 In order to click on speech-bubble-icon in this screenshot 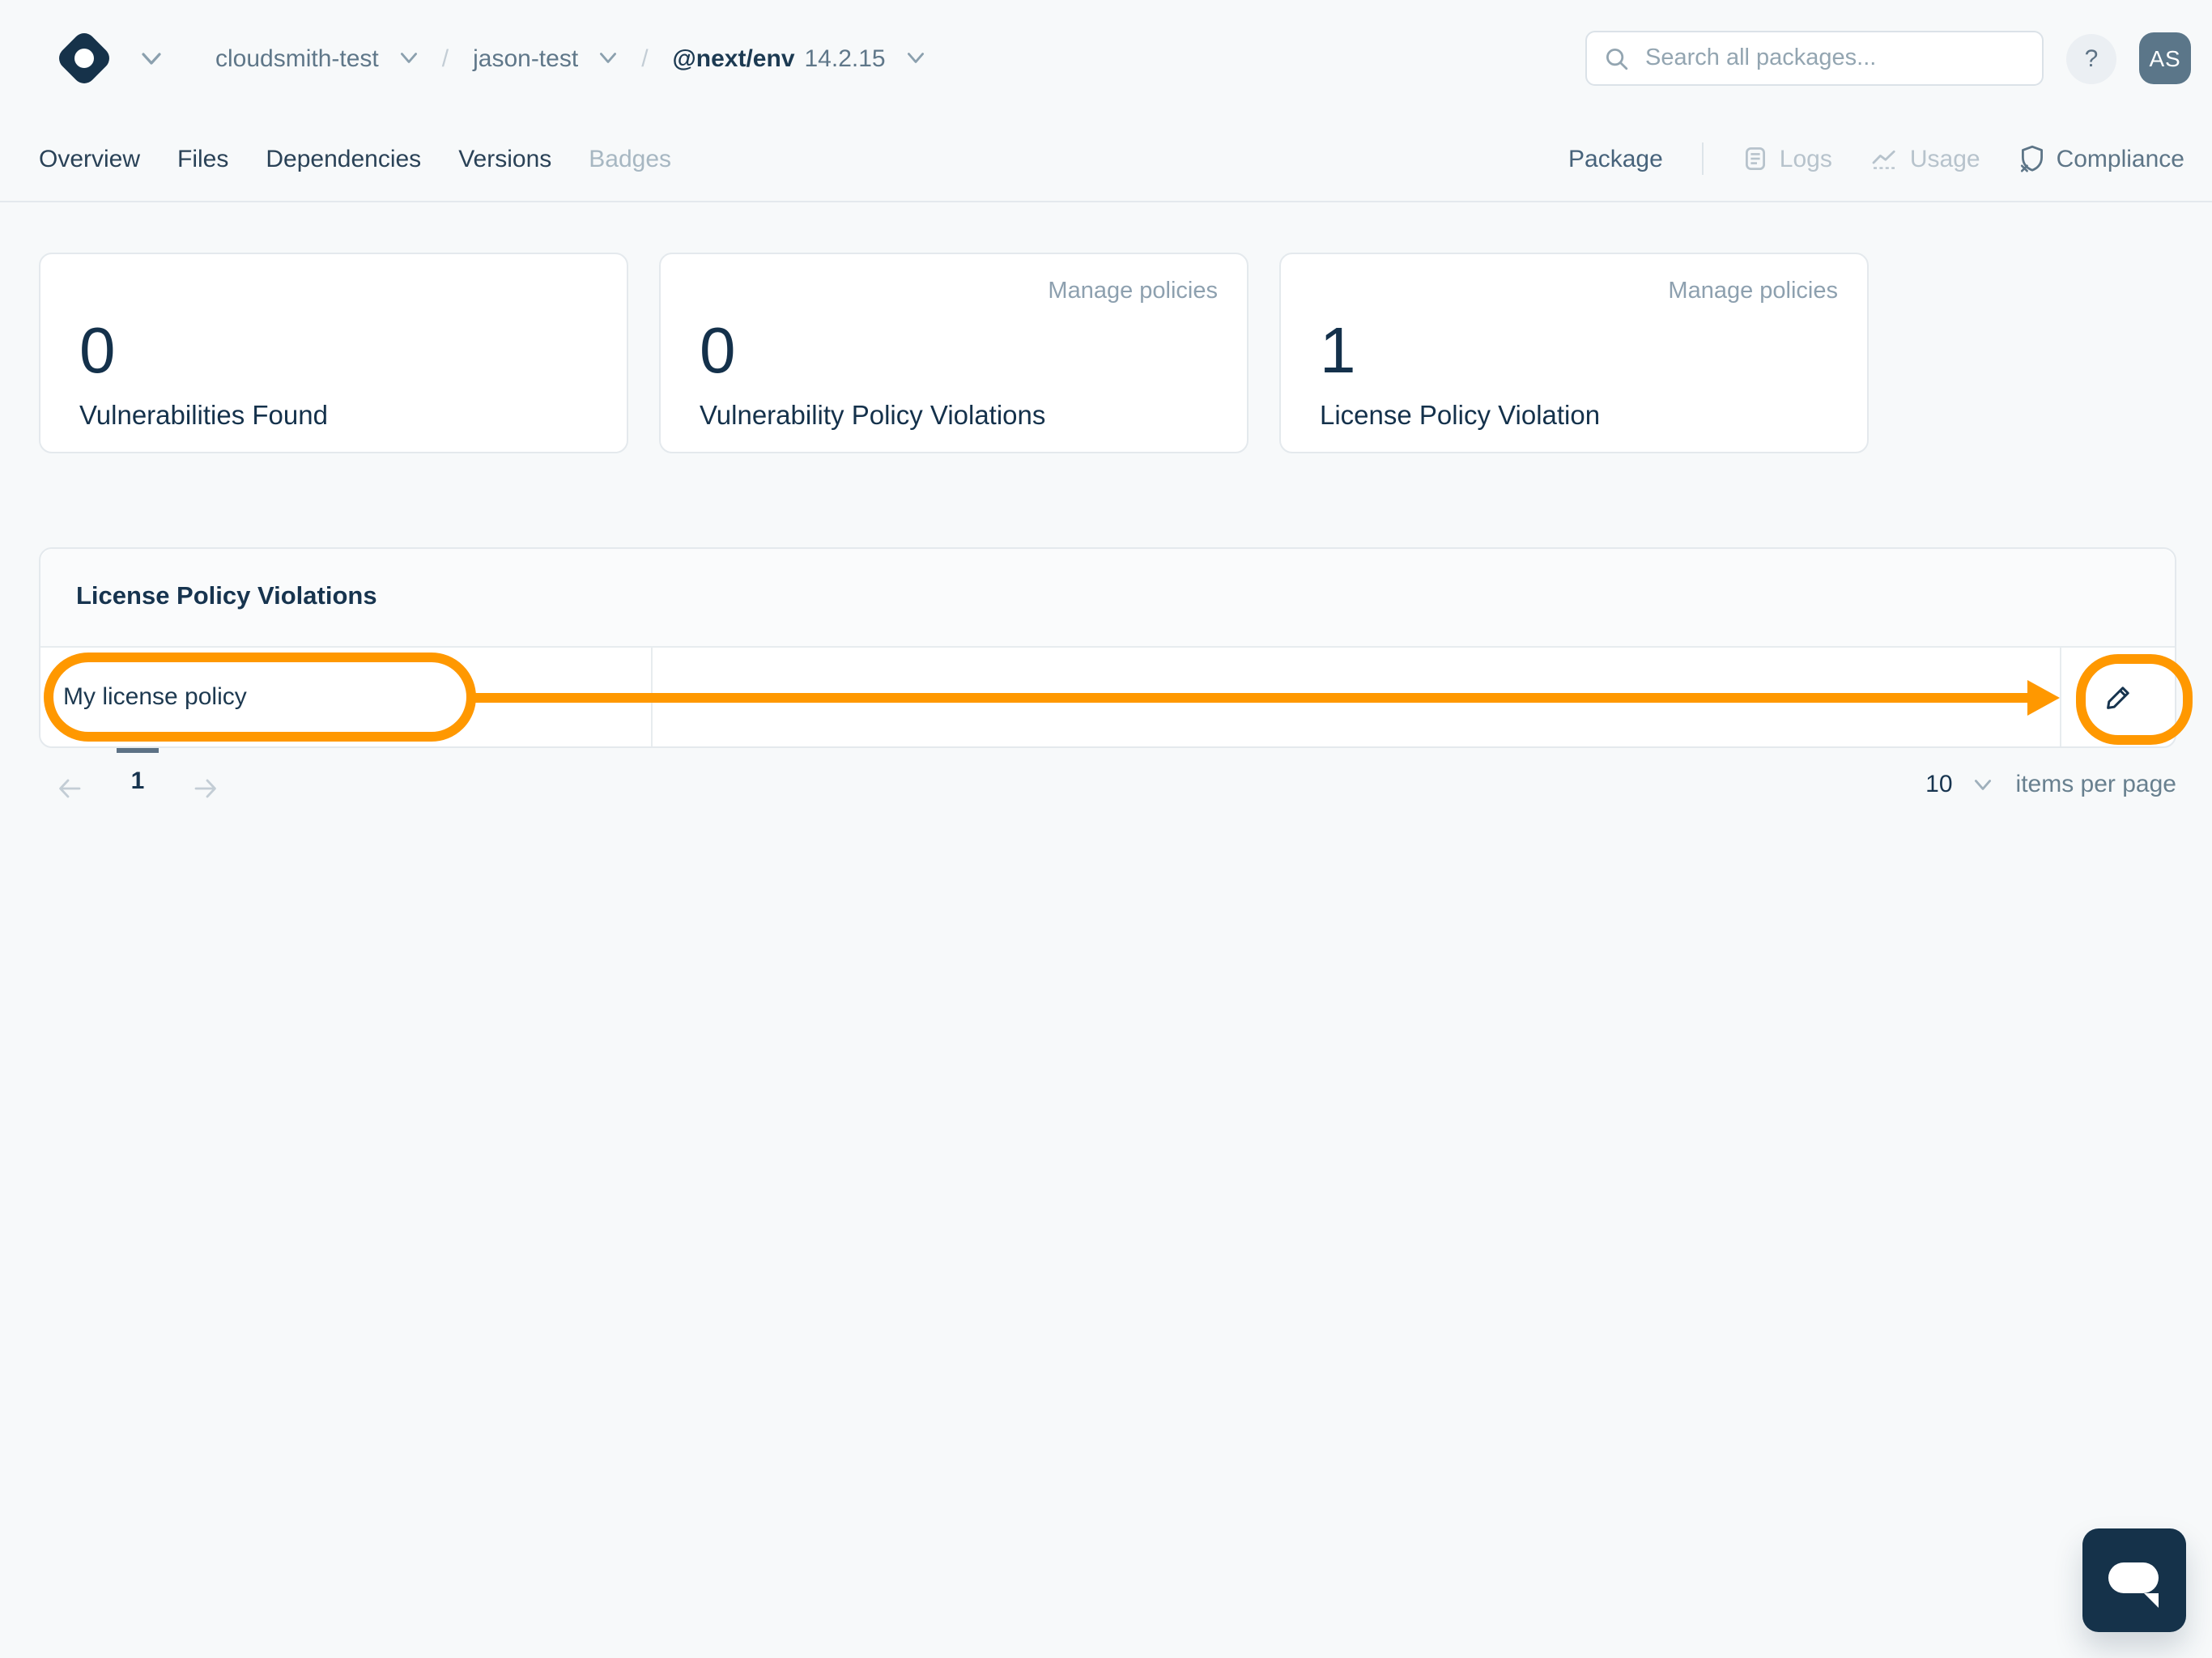, I will do `click(2133, 1577)`.